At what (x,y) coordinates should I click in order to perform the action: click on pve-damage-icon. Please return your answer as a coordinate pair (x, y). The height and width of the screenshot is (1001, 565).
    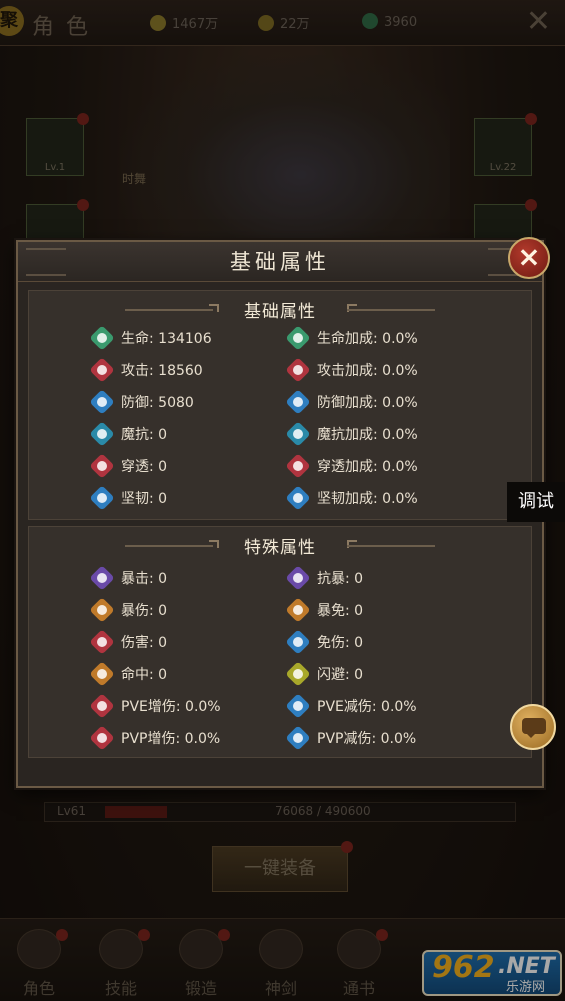
    Looking at the image, I should click on (102, 706).